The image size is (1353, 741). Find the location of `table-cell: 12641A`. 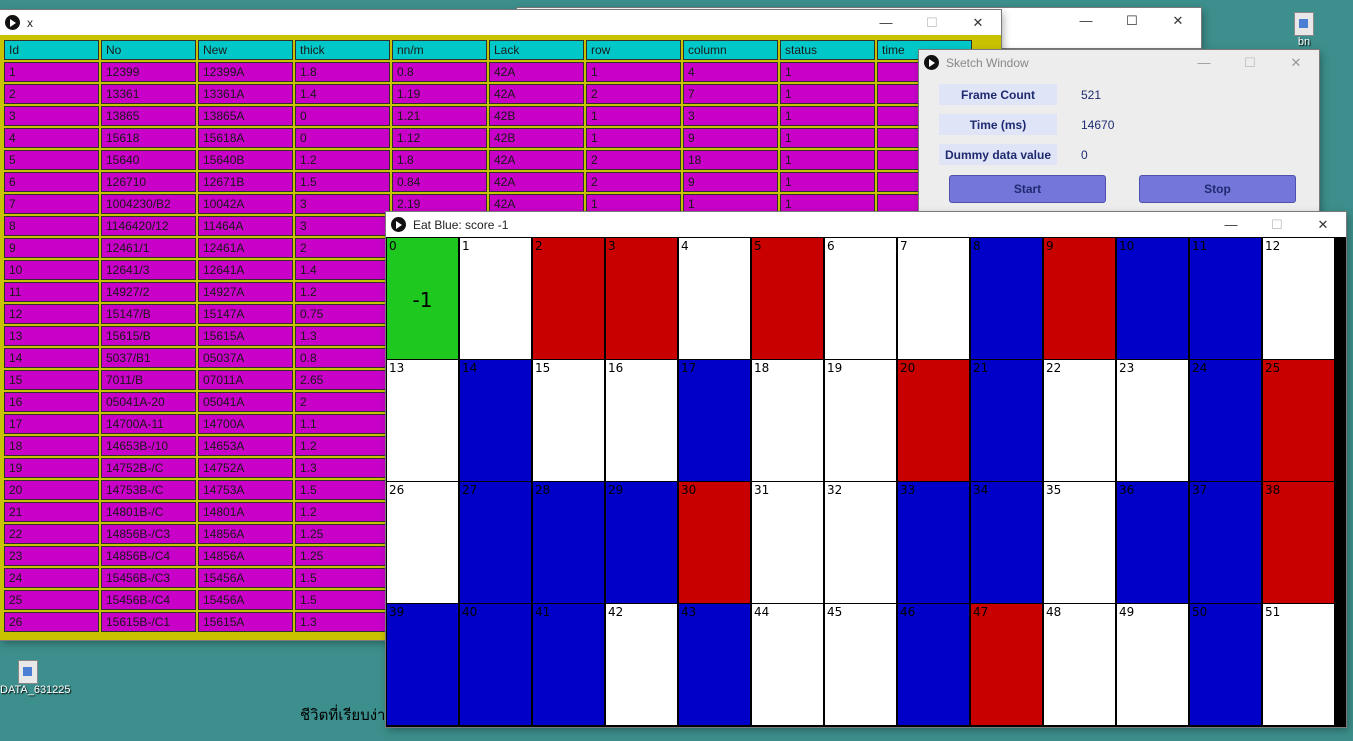

table-cell: 12641A is located at coordinates (245, 270).